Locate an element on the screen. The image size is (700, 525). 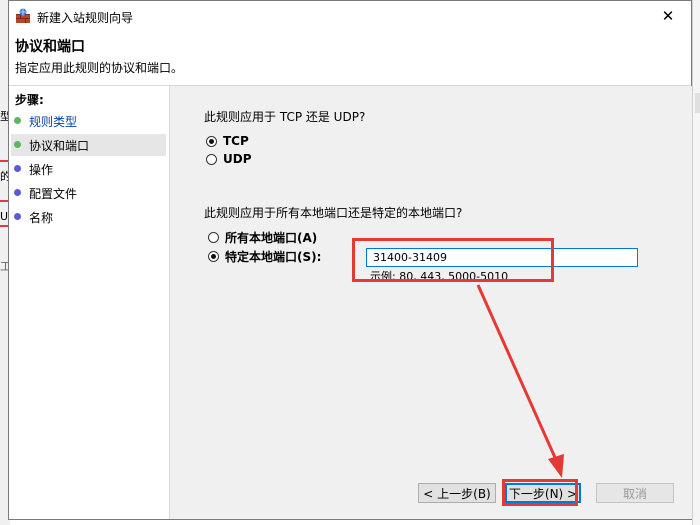
radio-tcp: TCP is located at coordinates (227, 141).